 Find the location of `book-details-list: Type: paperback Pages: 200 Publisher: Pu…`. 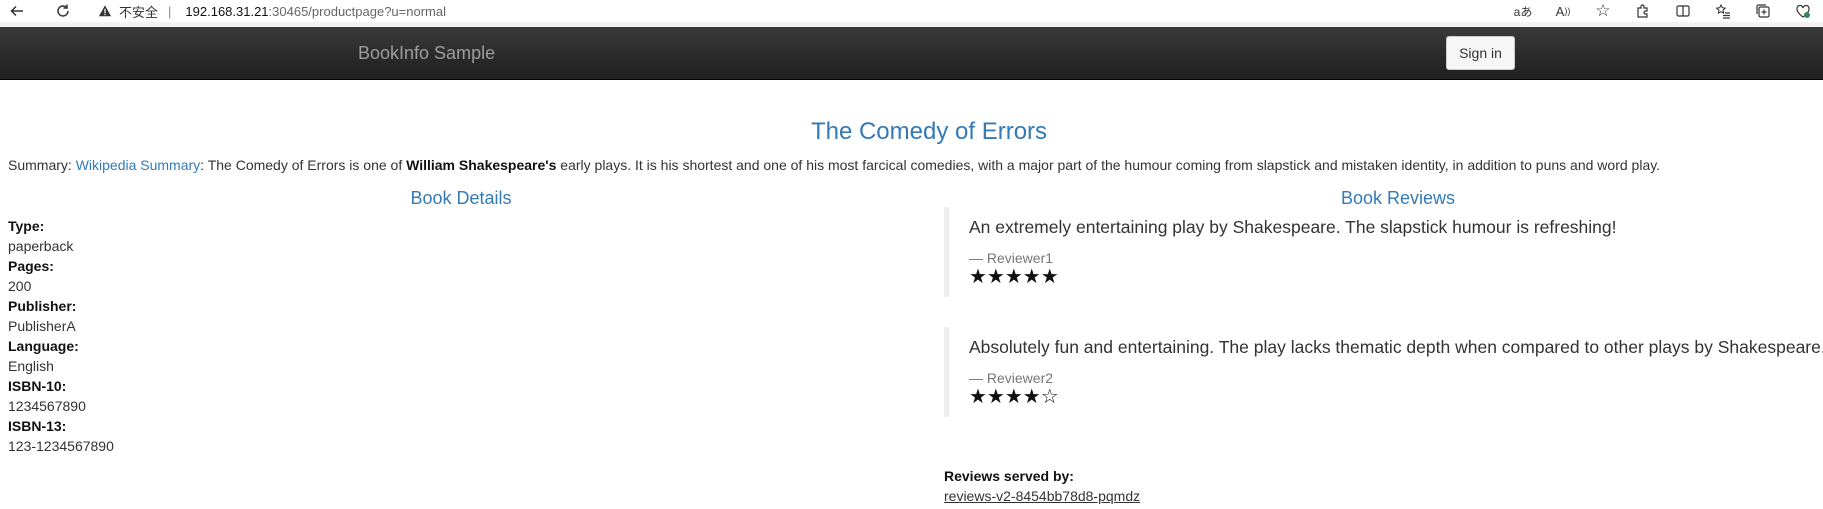

book-details-list: Type: paperback Pages: 200 Publisher: Pu… is located at coordinates (61, 336).